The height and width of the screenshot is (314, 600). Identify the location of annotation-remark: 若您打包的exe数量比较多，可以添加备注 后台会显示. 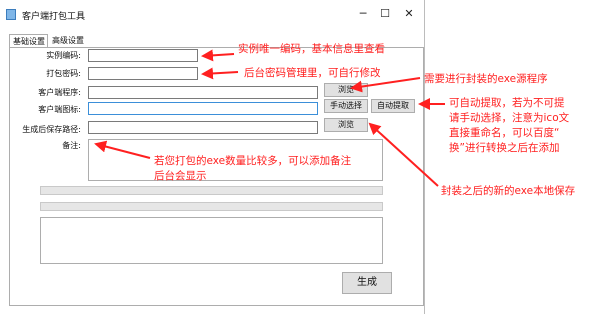
(252, 169).